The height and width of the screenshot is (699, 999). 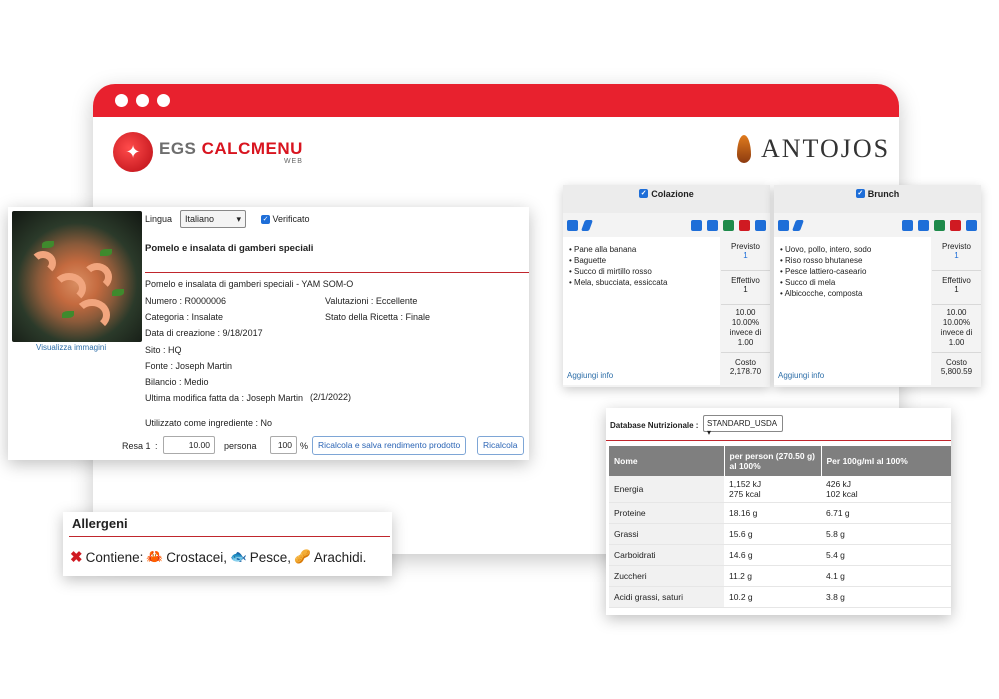 I want to click on recipe-last-modified-date: (2/1/2022), so click(x=331, y=397).